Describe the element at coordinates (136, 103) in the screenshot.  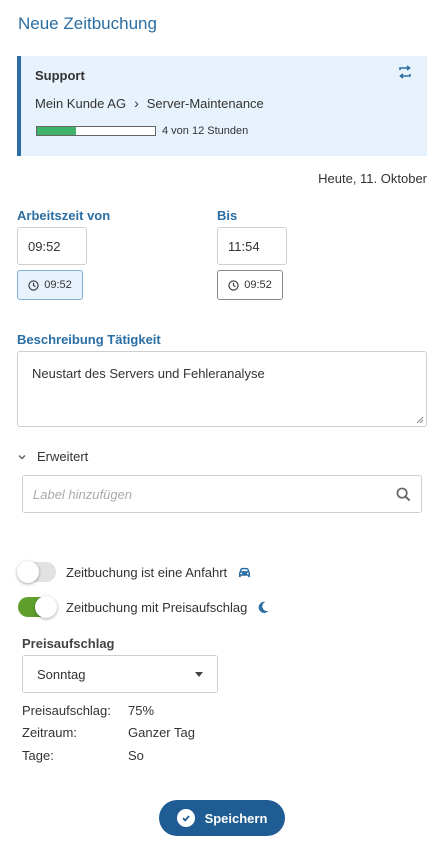
I see `chevron-right-icon: ›` at that location.